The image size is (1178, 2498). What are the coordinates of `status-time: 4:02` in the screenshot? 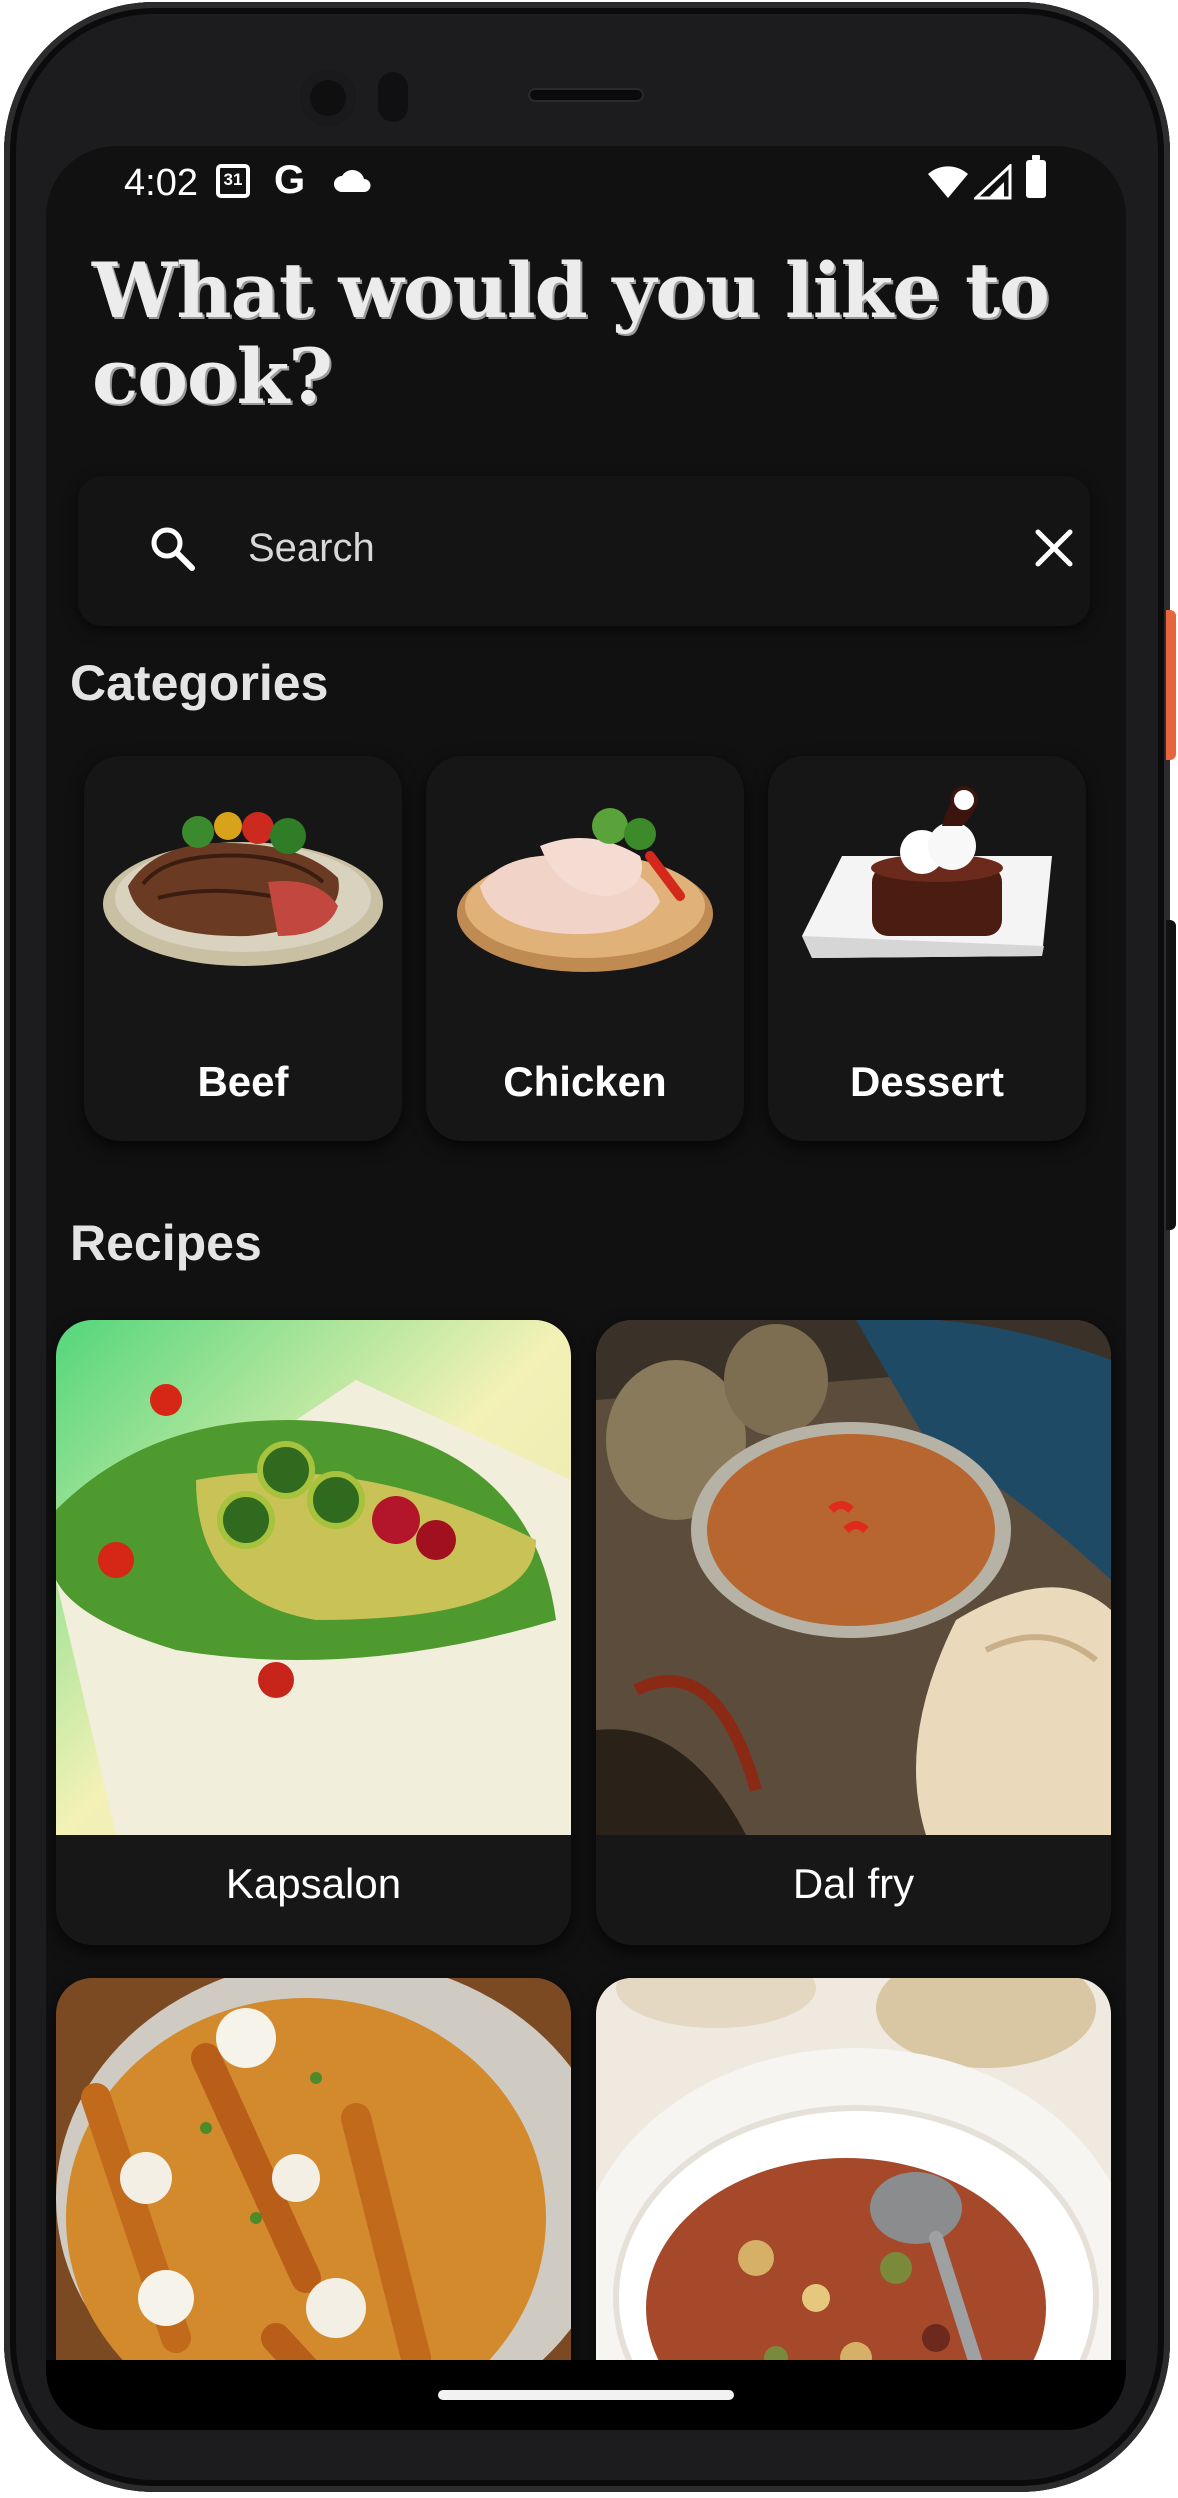 It's located at (161, 183).